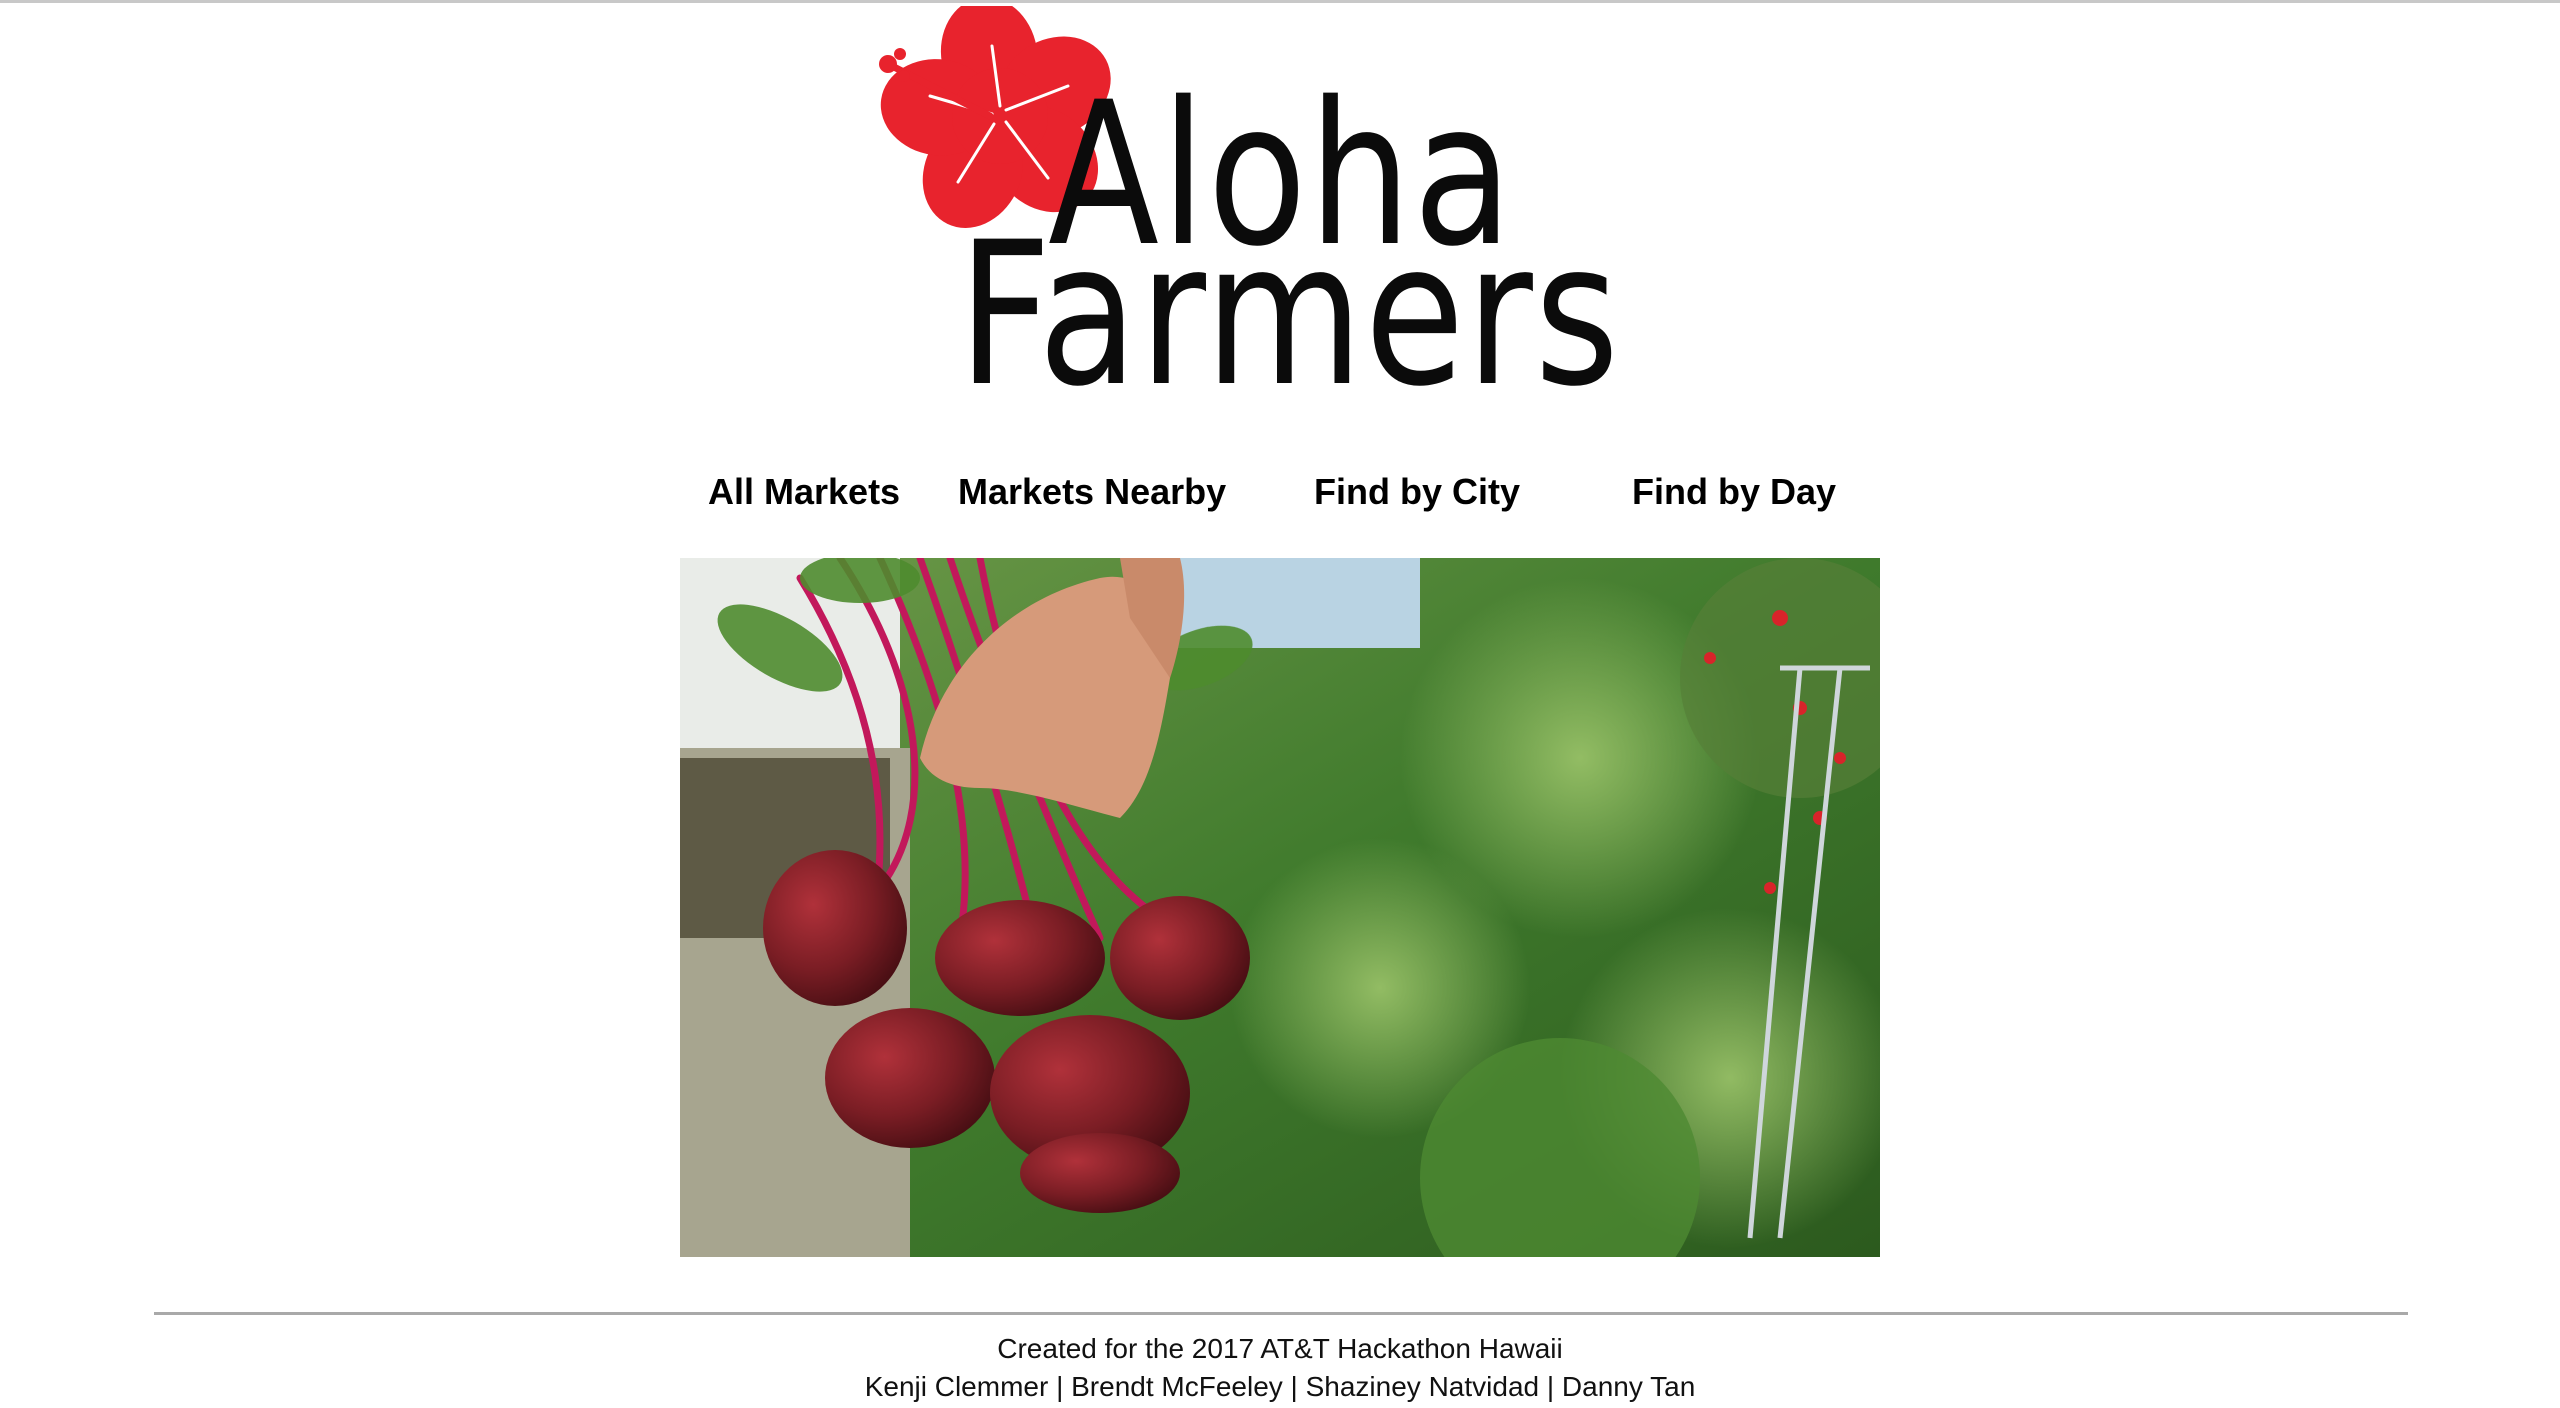  I want to click on top-border, so click(1280, 1).